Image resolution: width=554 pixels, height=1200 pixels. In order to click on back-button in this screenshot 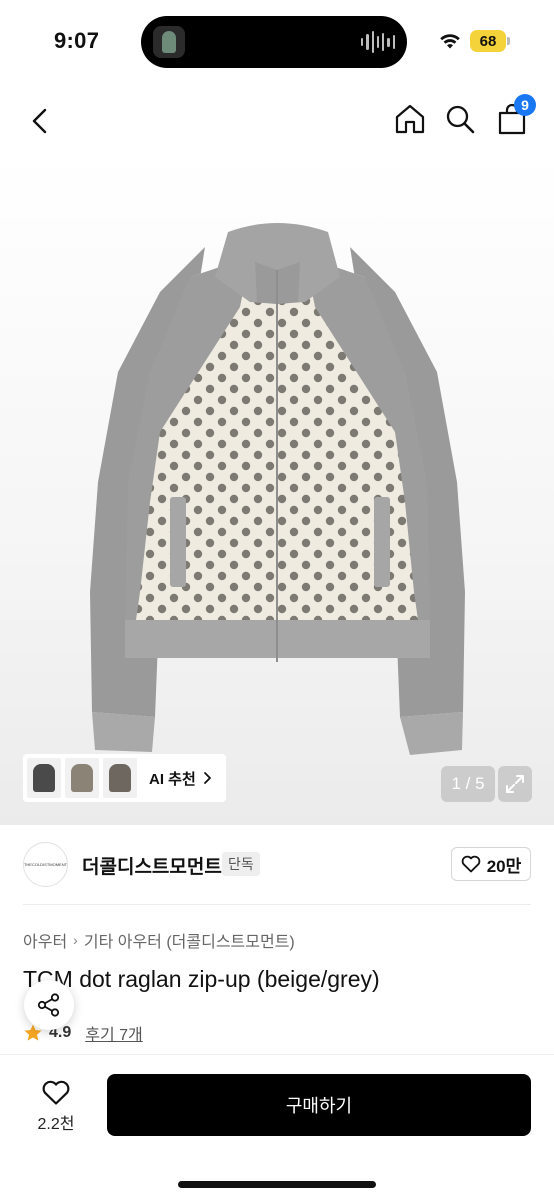, I will do `click(41, 121)`.